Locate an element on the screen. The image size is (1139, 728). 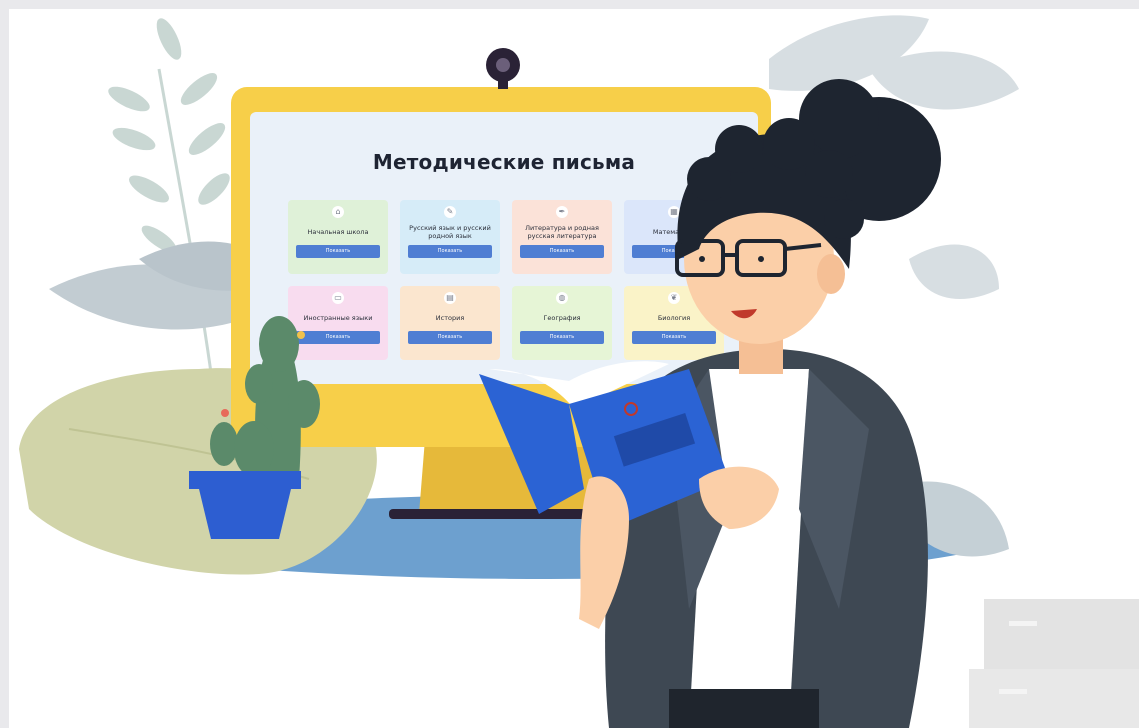
cactus-flower is located at coordinates (225, 413).